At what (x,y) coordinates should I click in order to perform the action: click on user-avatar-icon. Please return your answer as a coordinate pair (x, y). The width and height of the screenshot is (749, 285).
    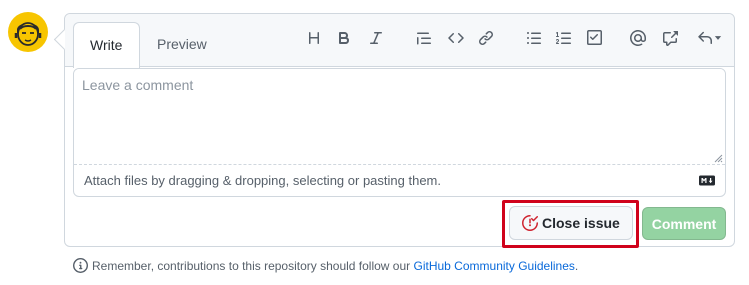
    Looking at the image, I should click on (28, 32).